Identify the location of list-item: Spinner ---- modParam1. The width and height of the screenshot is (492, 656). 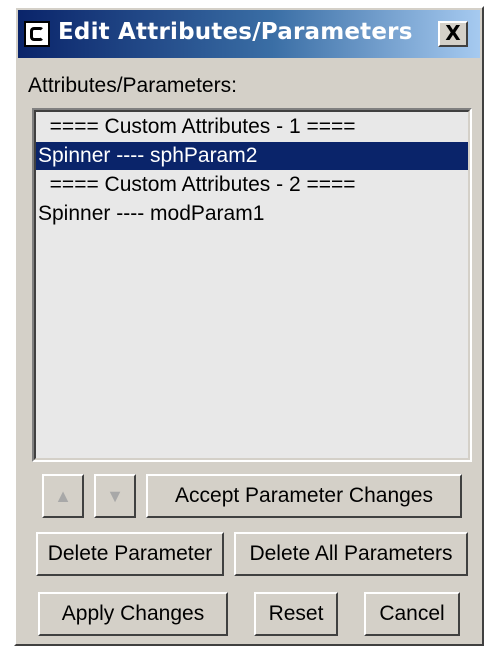
(252, 214).